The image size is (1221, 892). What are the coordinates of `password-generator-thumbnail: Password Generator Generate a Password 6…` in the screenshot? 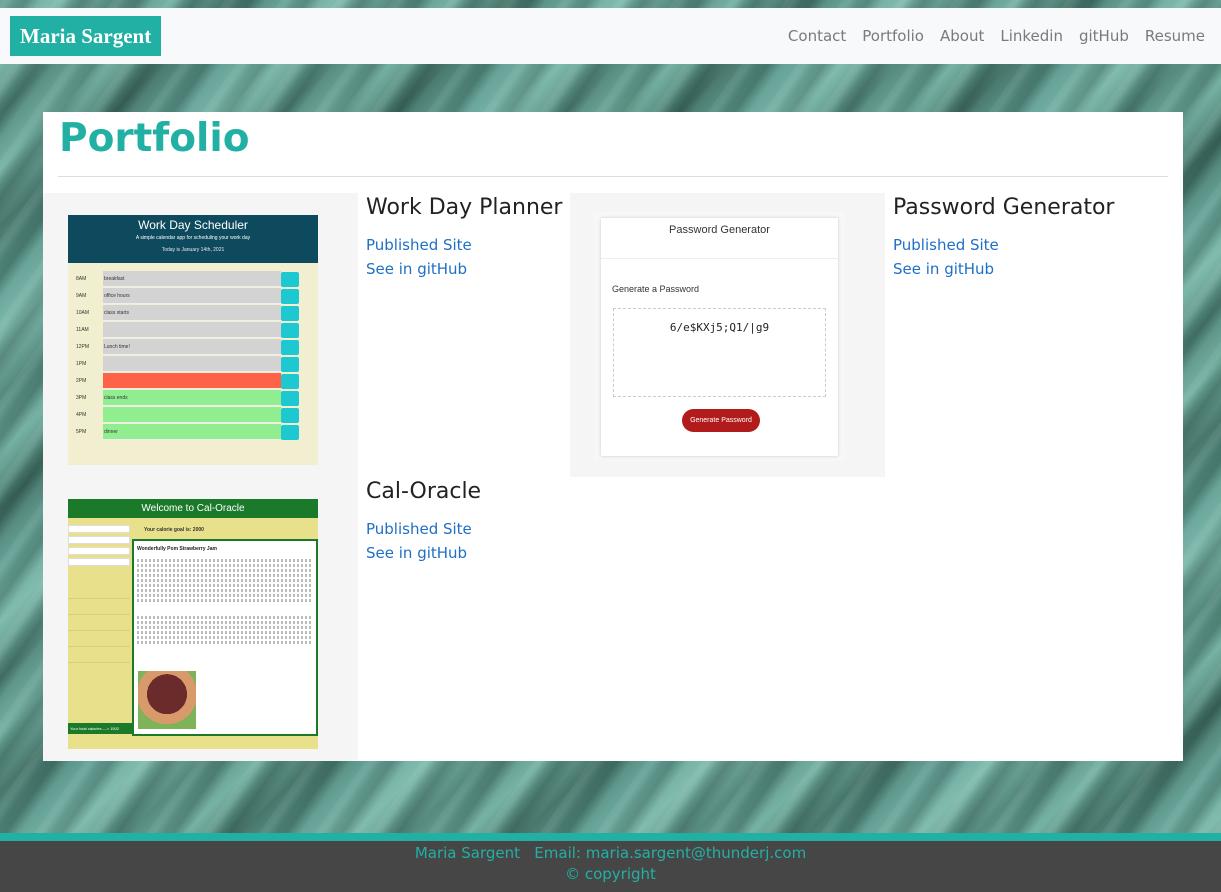 It's located at (719, 336).